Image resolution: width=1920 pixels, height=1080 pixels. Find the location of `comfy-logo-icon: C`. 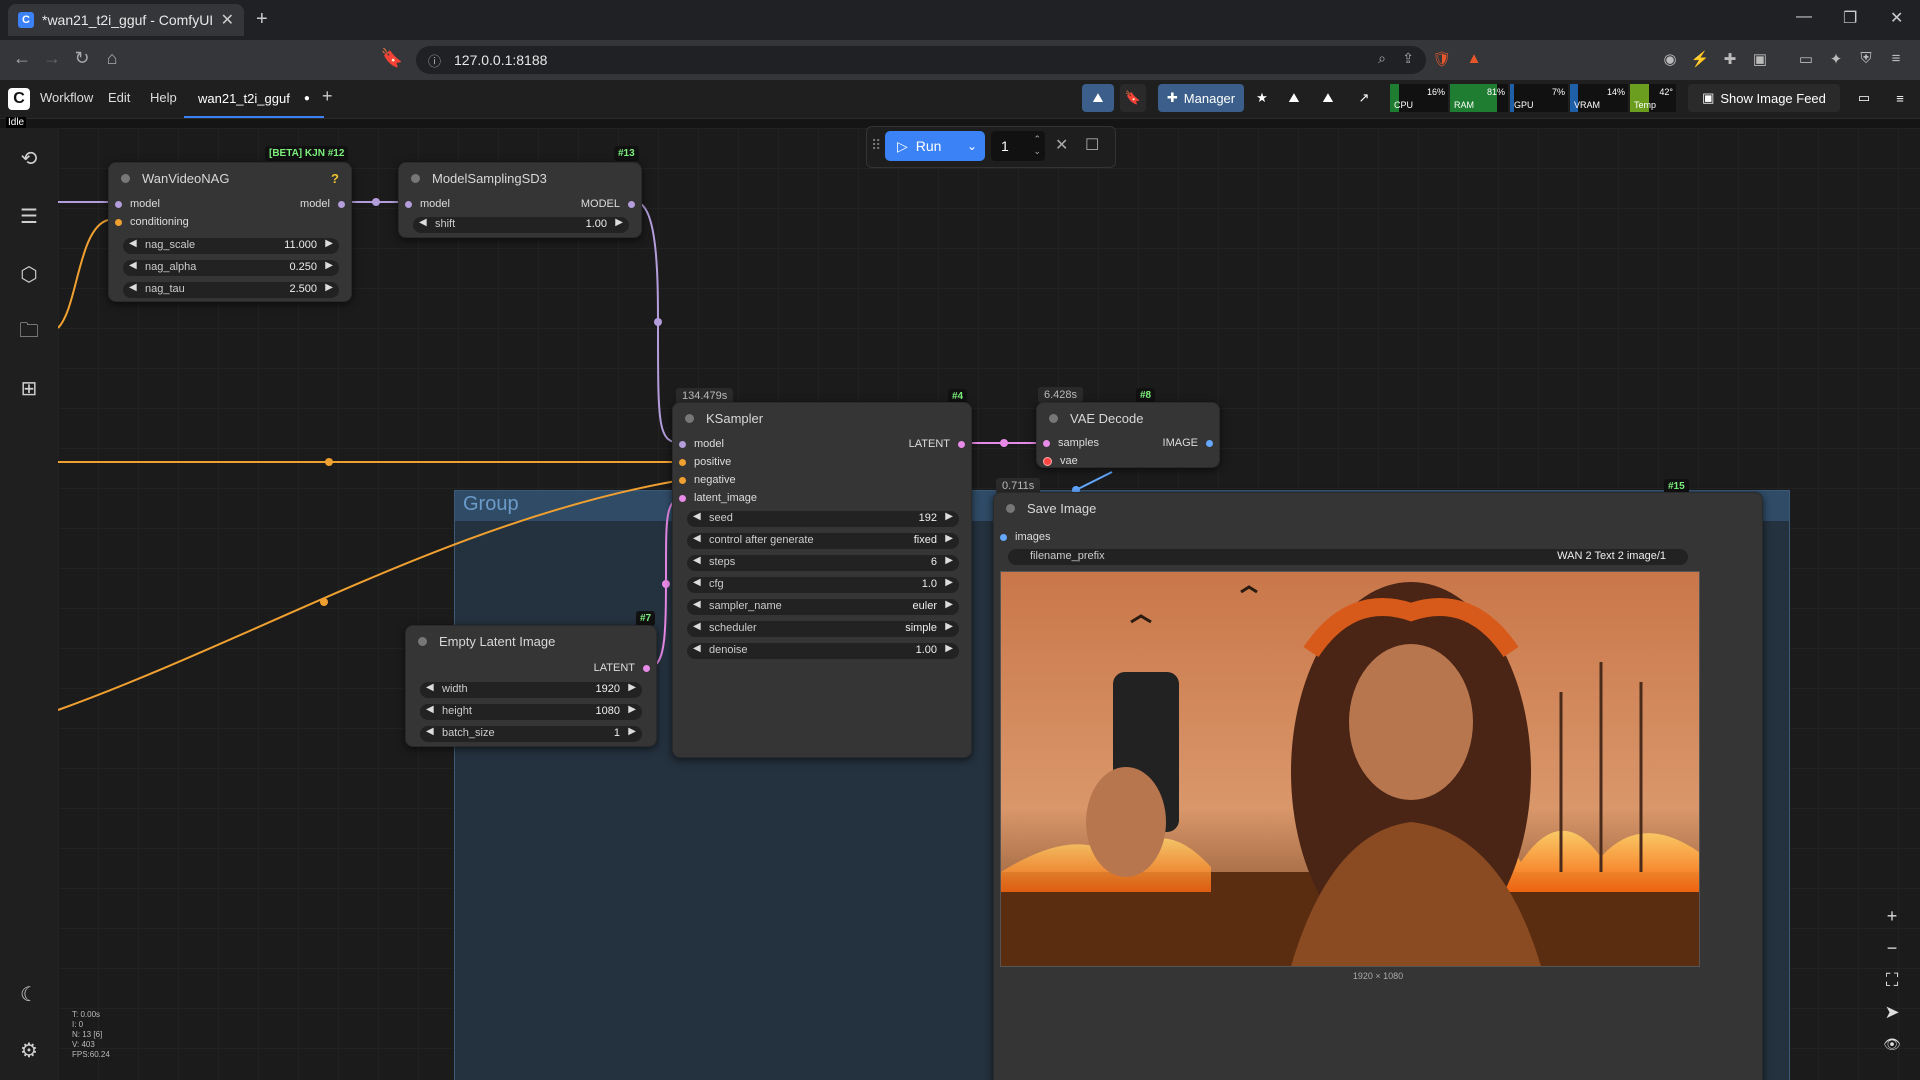

comfy-logo-icon: C is located at coordinates (19, 99).